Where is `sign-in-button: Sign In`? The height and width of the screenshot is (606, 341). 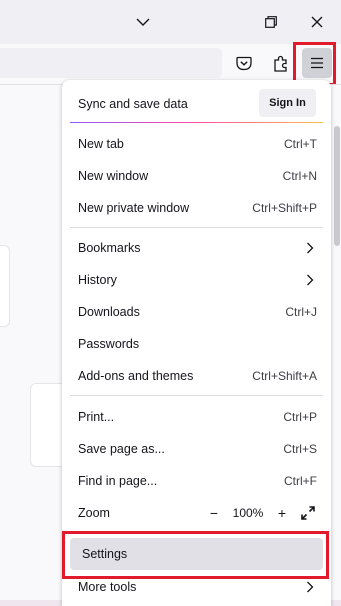 sign-in-button: Sign In is located at coordinates (287, 103).